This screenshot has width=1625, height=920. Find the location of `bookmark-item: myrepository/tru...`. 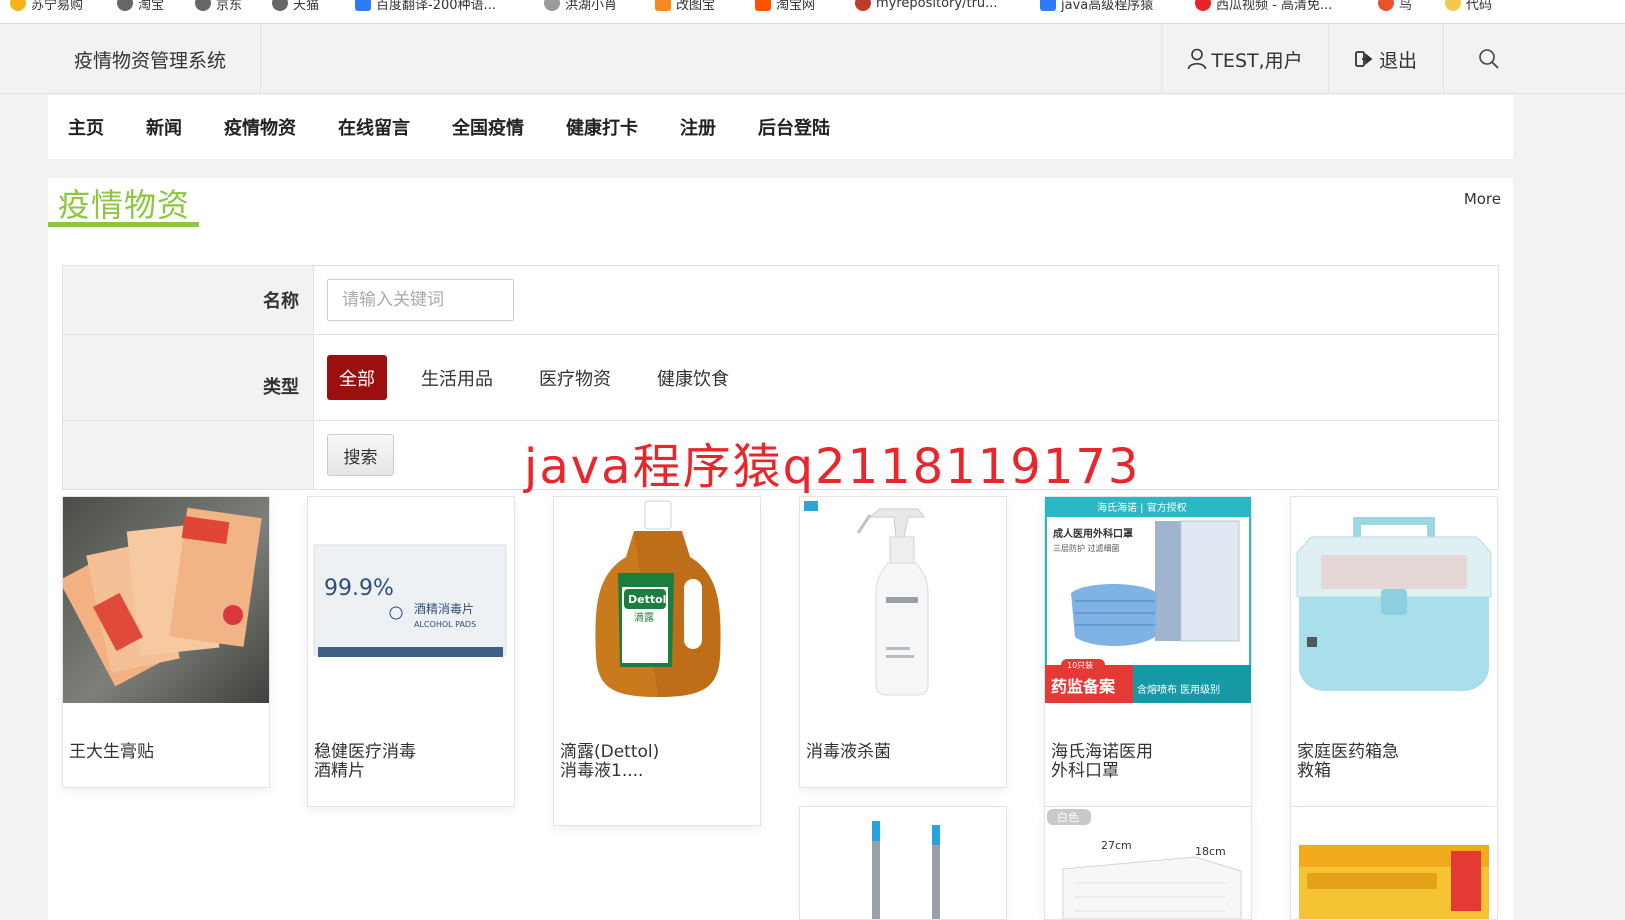

bookmark-item: myrepository/tru... is located at coordinates (926, 7).